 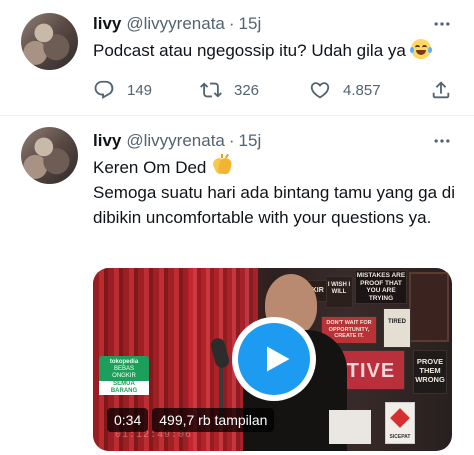 What do you see at coordinates (122, 90) in the screenshot?
I see `reply-button: 149` at bounding box center [122, 90].